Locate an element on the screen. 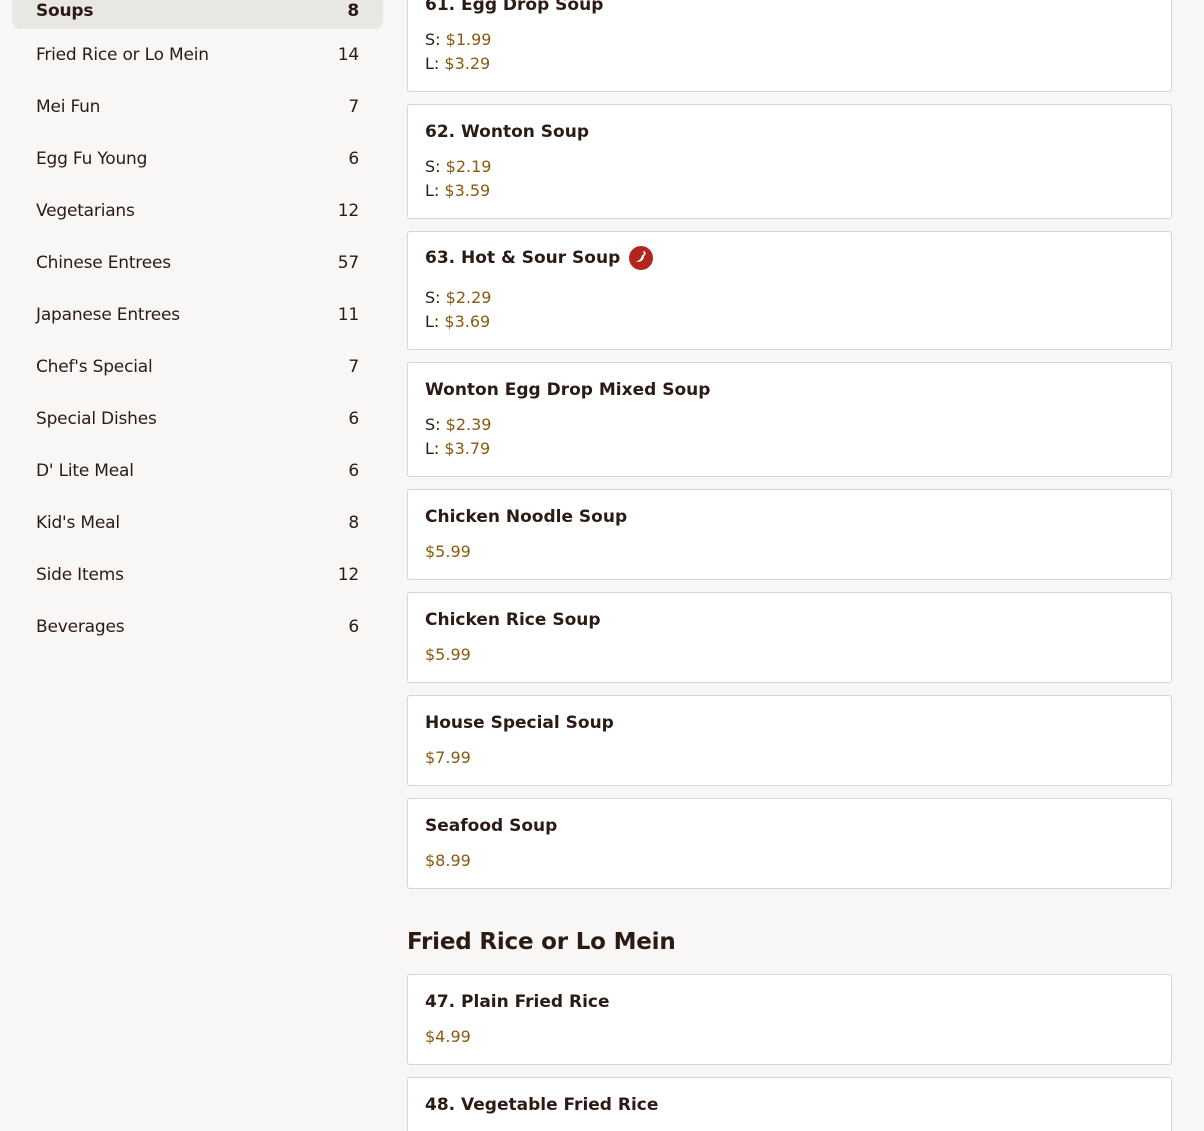 This screenshot has height=1131, width=1204. menu-item-name: Seafood Soup is located at coordinates (491, 826).